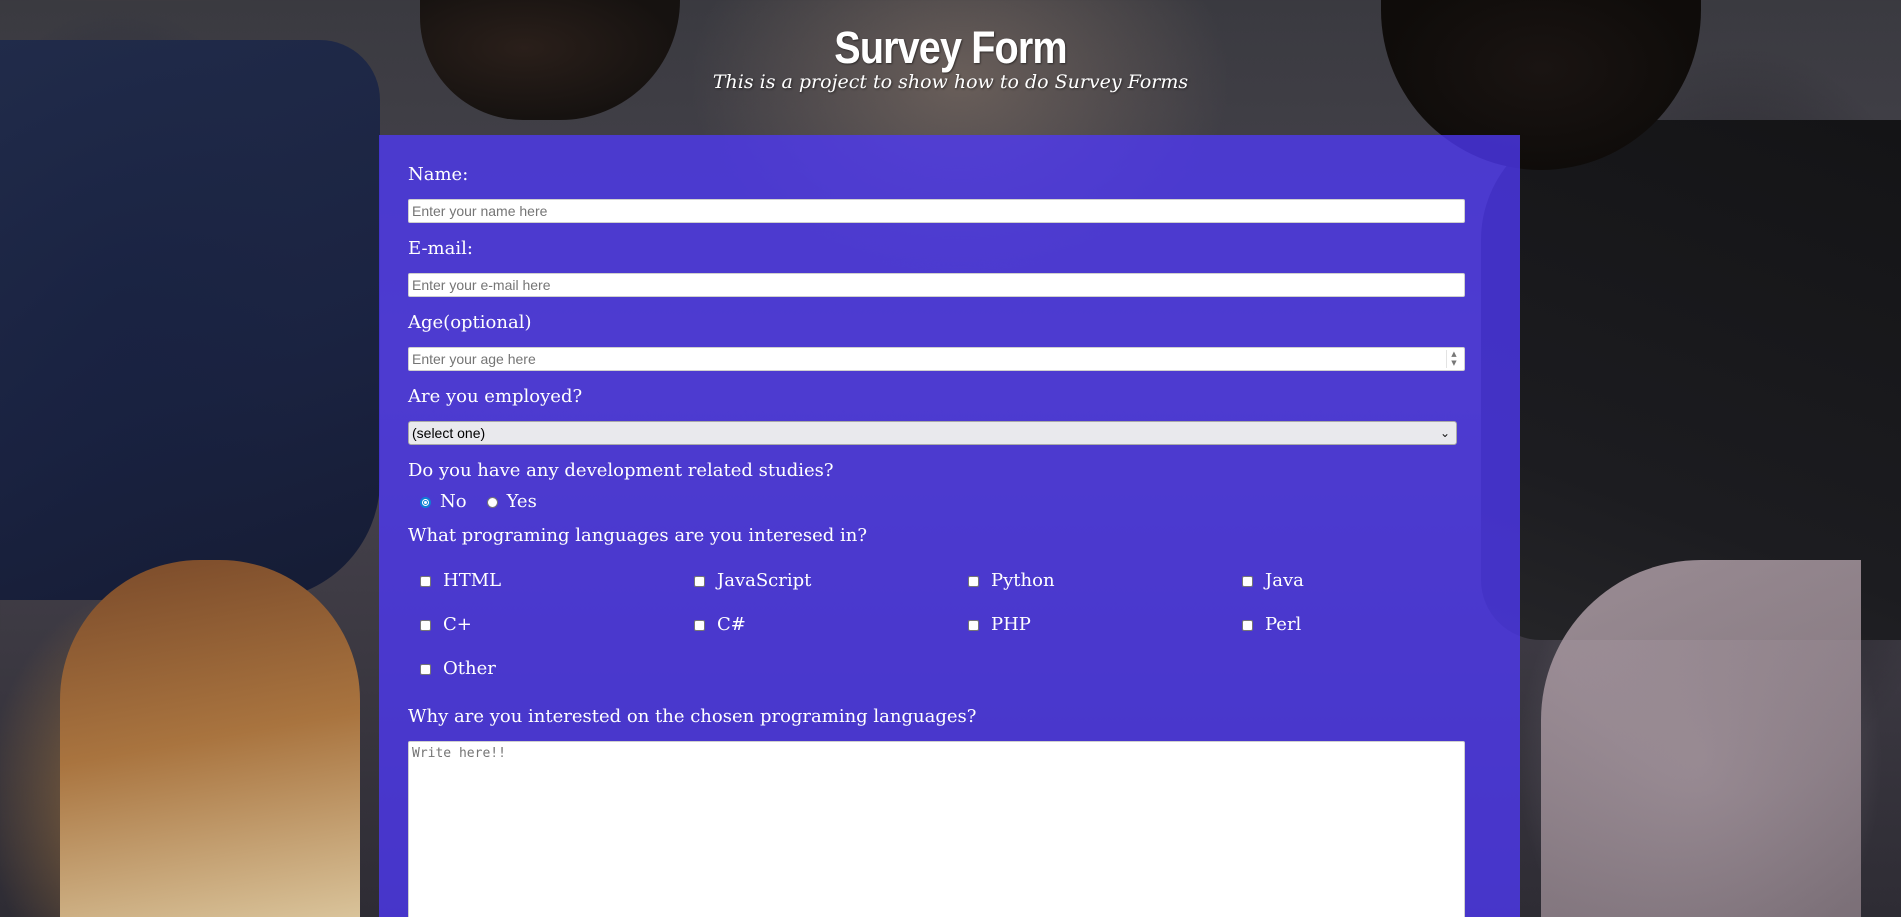  I want to click on checkbox-cplus, so click(425, 625).